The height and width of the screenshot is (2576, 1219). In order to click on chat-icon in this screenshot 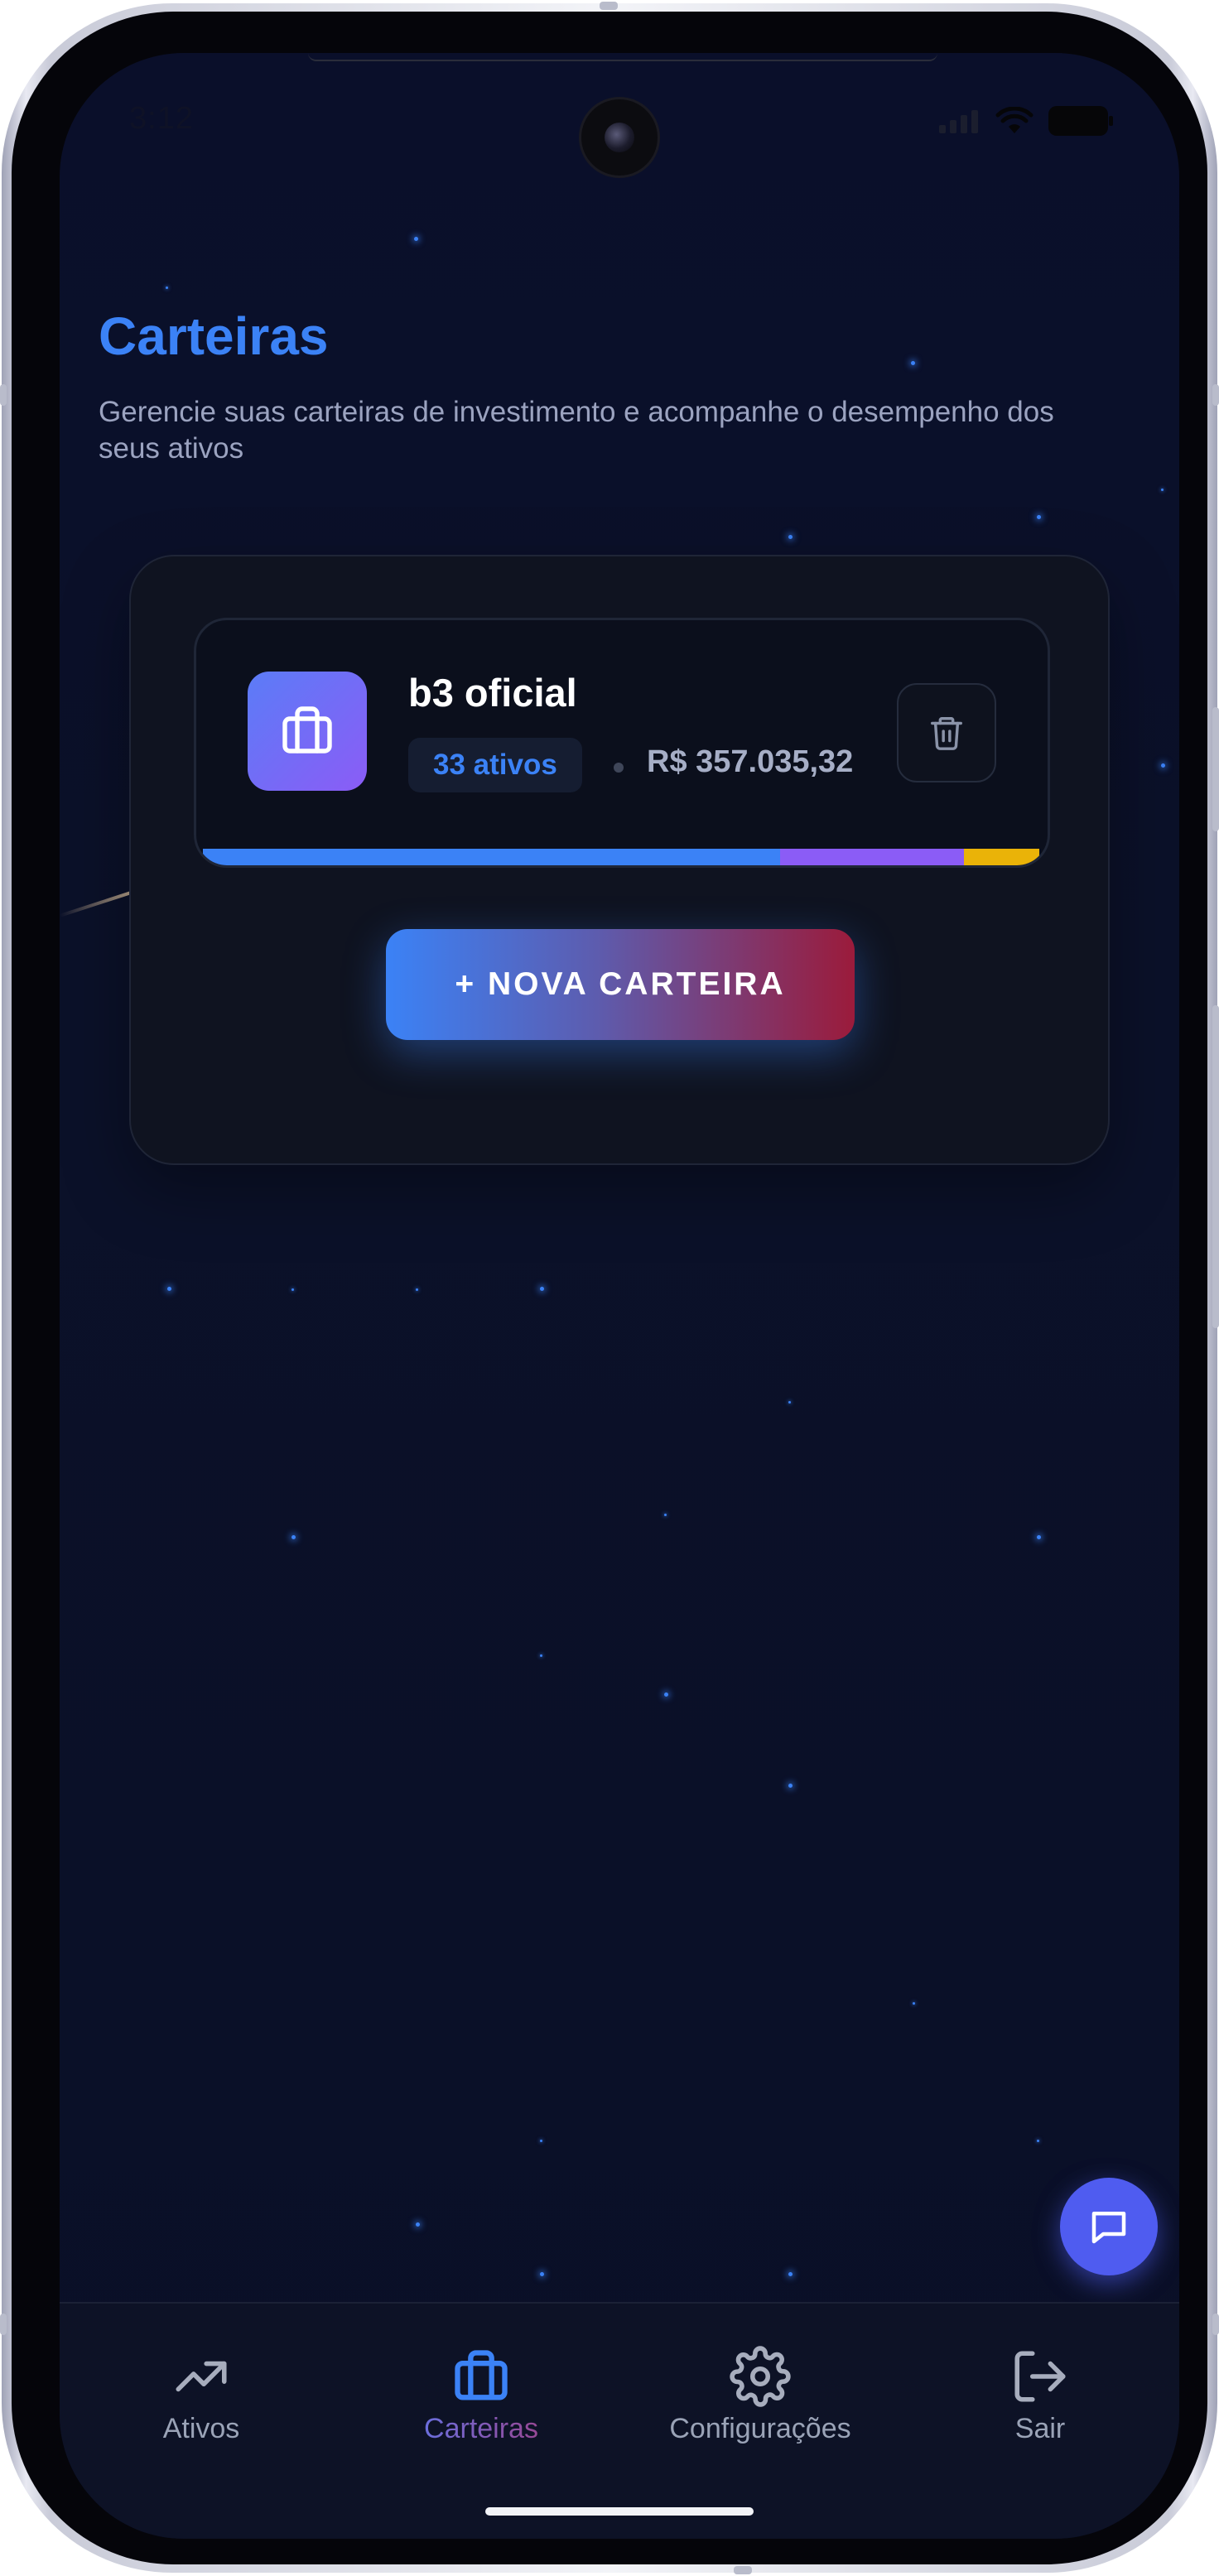, I will do `click(1108, 2228)`.